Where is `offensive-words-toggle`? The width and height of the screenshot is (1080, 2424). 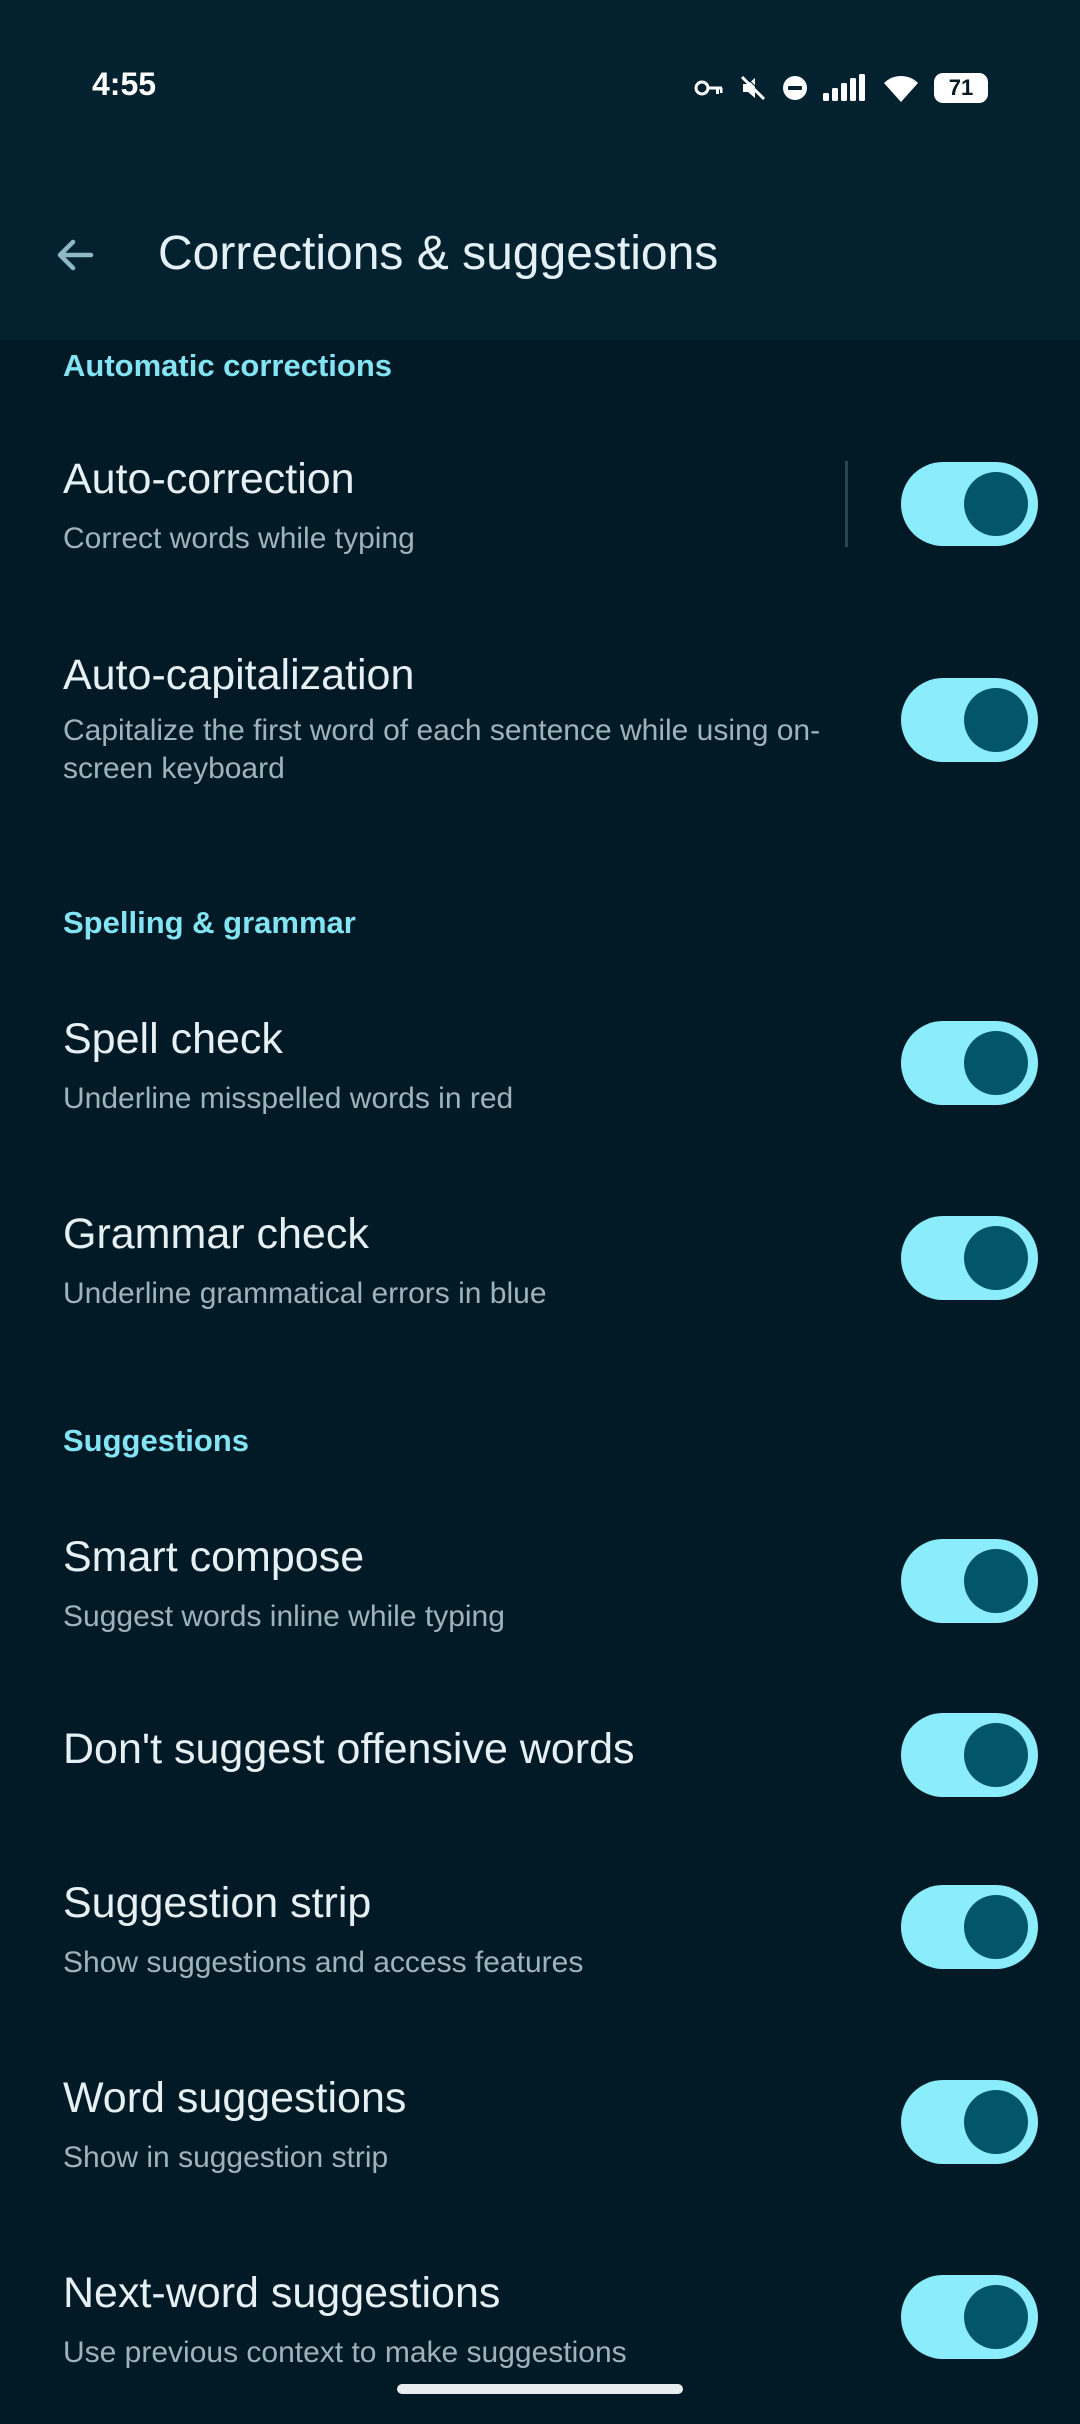
offensive-words-toggle is located at coordinates (969, 1755).